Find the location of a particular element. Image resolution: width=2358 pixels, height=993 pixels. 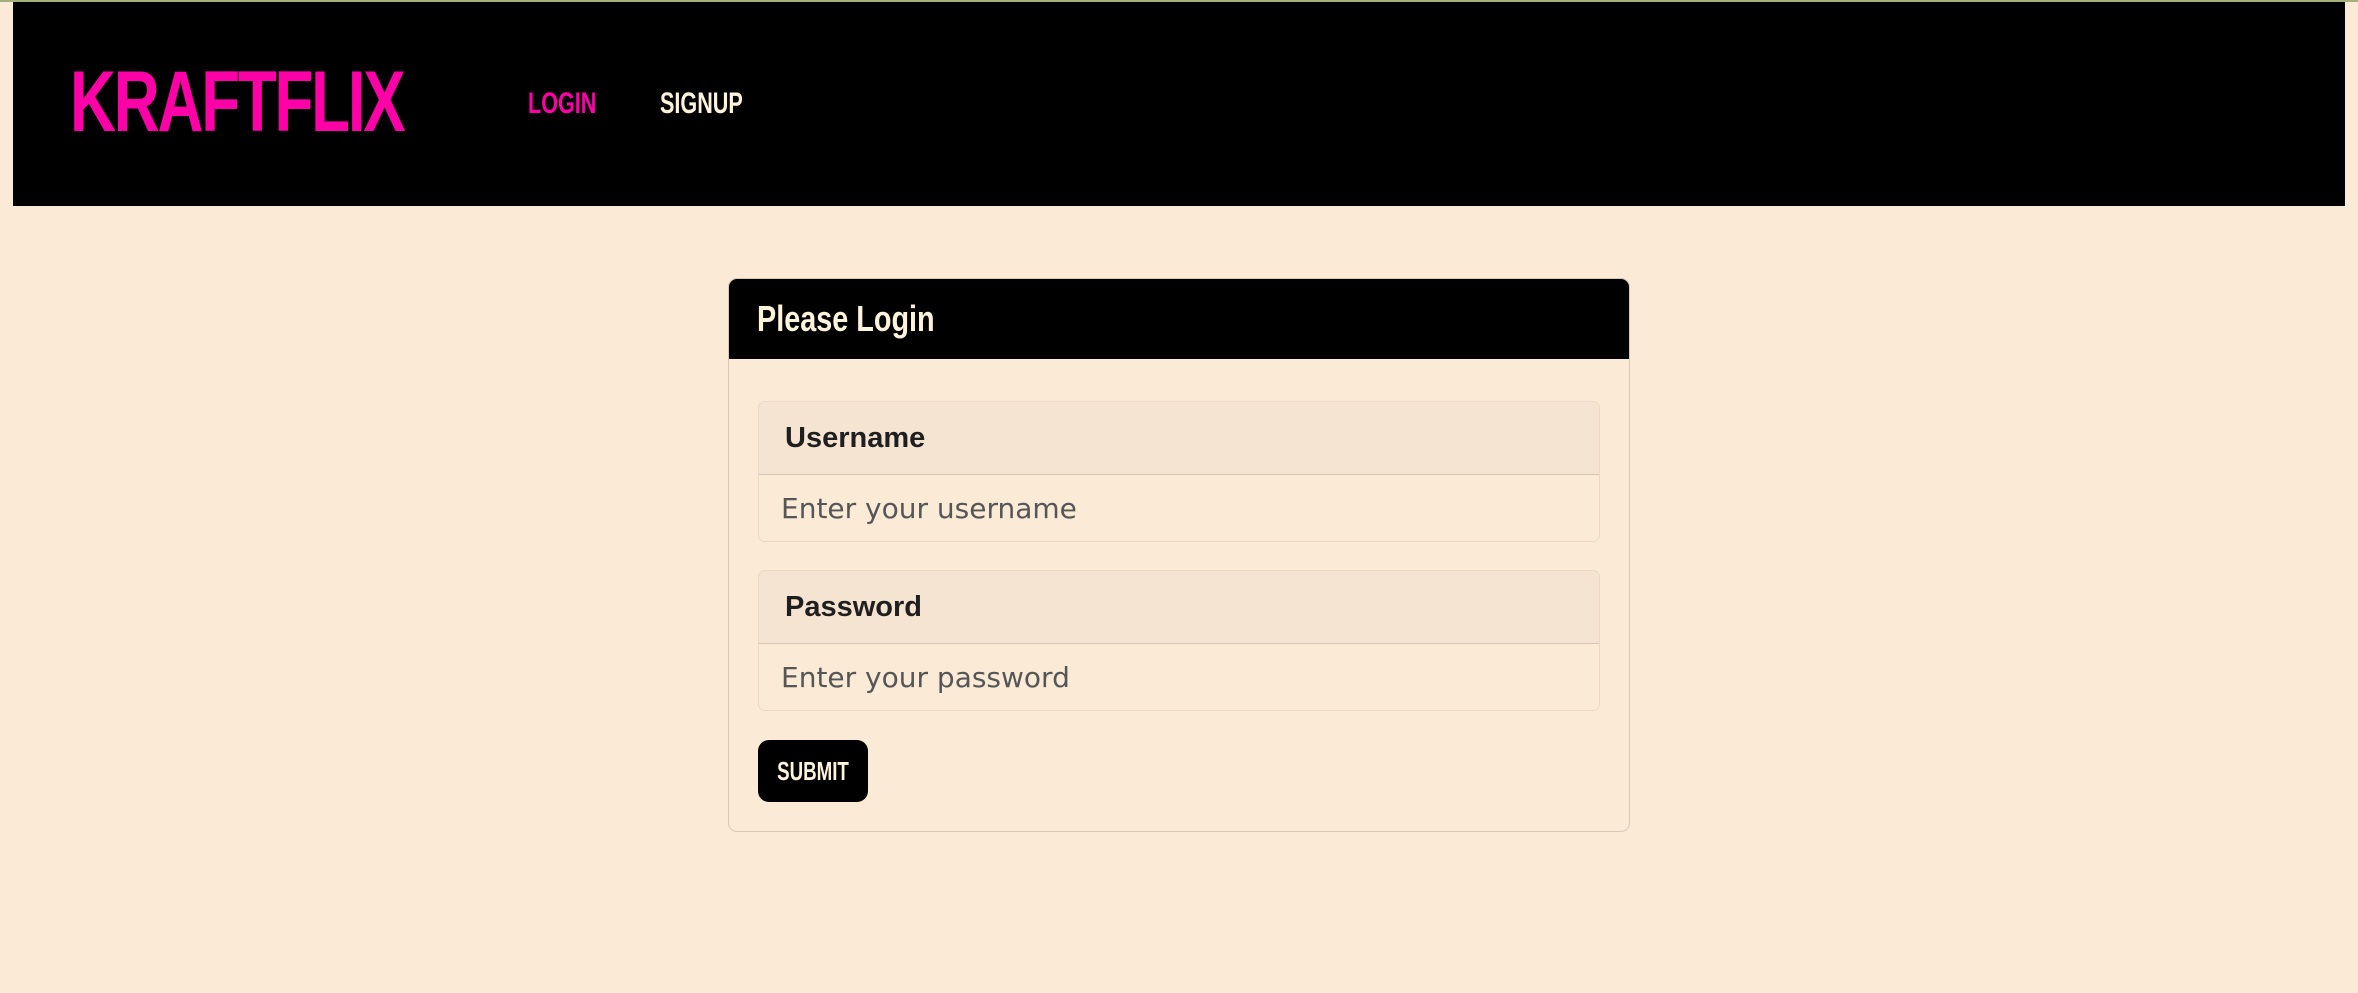

password-label-box: Password is located at coordinates (1179, 607).